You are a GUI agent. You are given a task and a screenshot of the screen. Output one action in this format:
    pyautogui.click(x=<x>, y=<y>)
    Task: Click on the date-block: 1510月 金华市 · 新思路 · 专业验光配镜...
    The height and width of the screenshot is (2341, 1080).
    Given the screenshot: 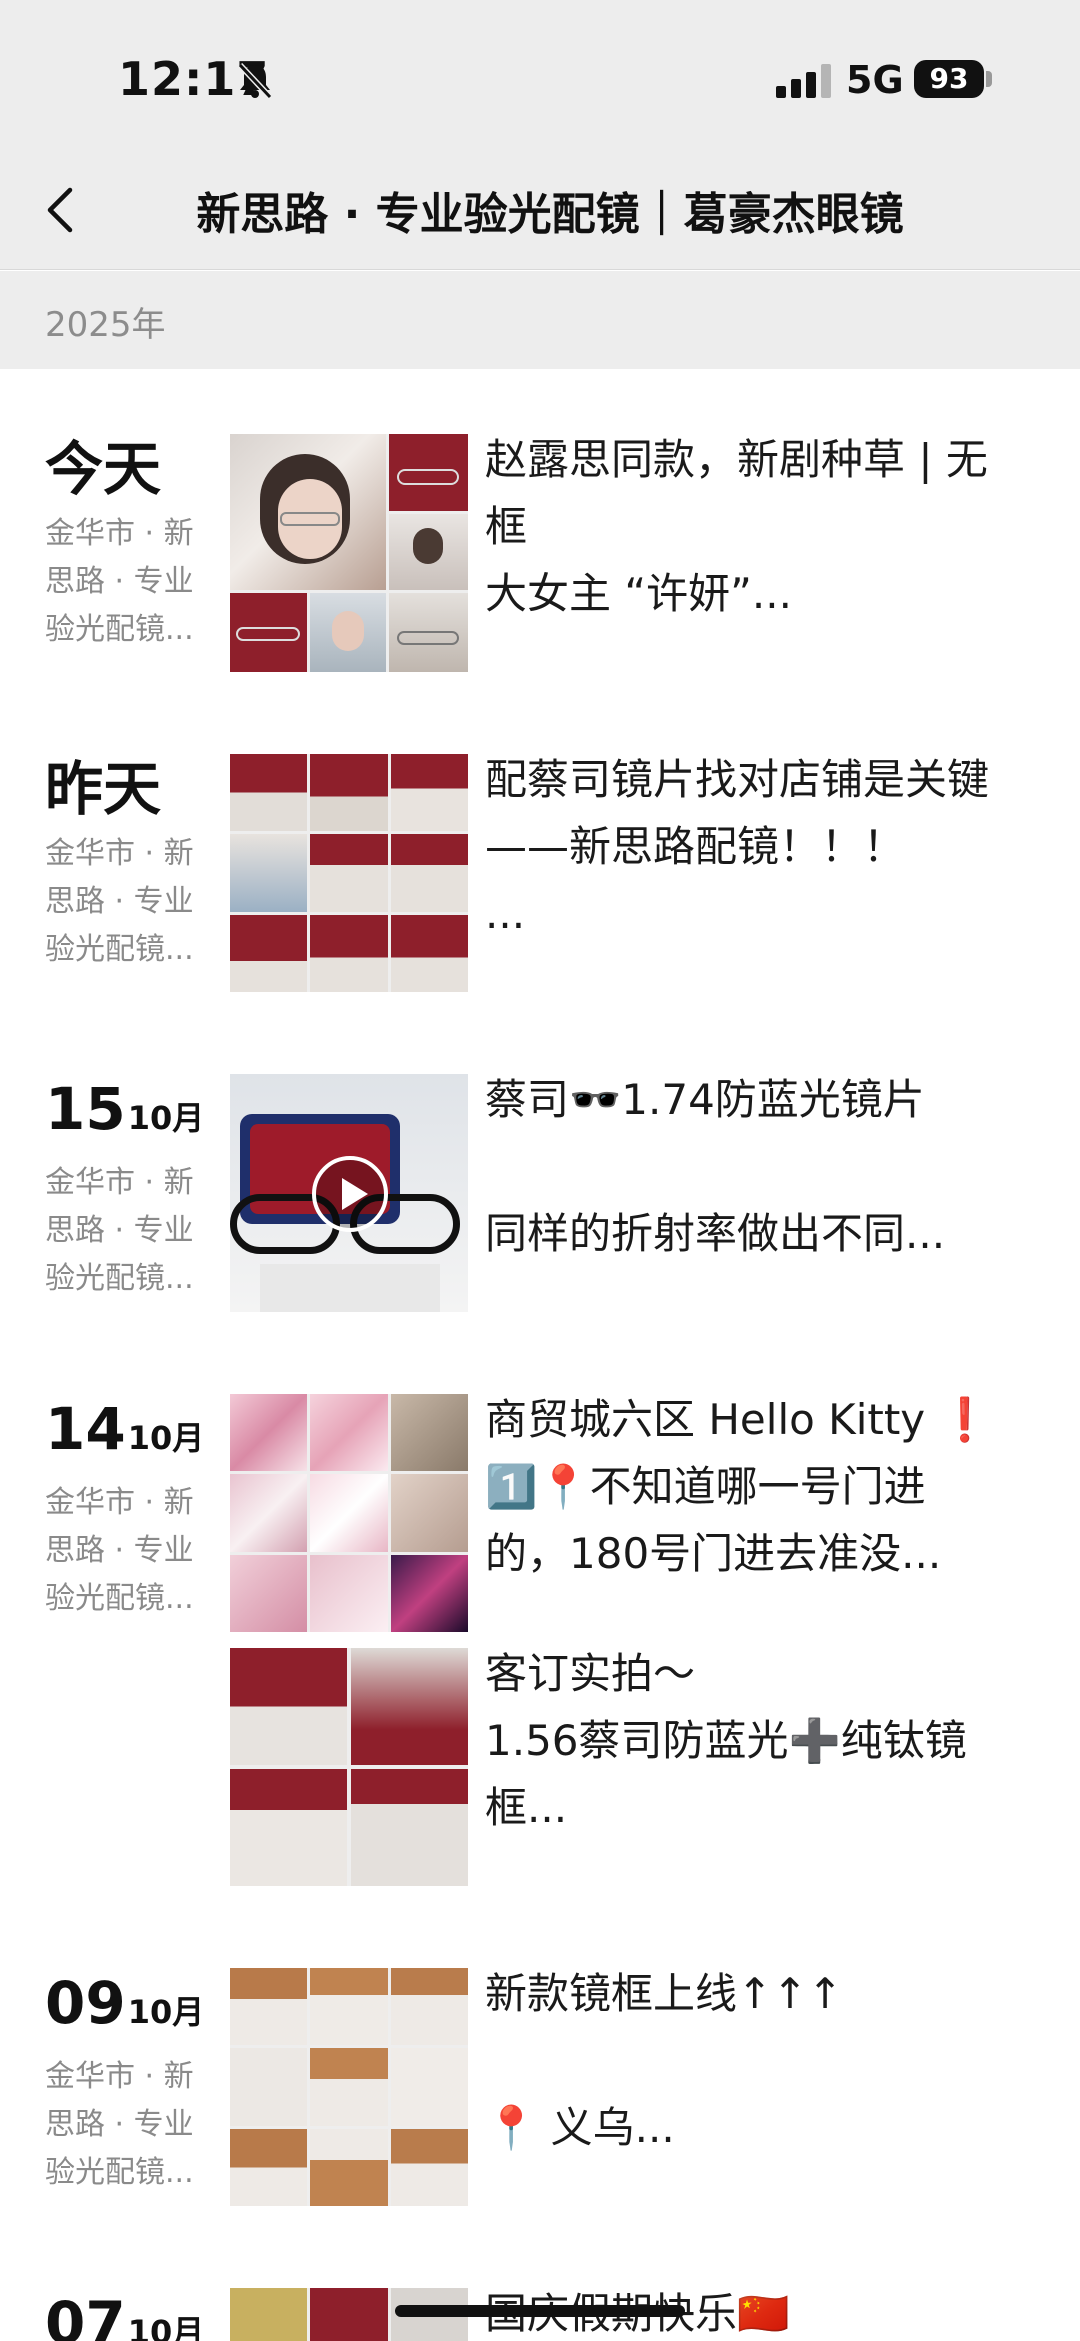 What is the action you would take?
    pyautogui.click(x=130, y=1188)
    